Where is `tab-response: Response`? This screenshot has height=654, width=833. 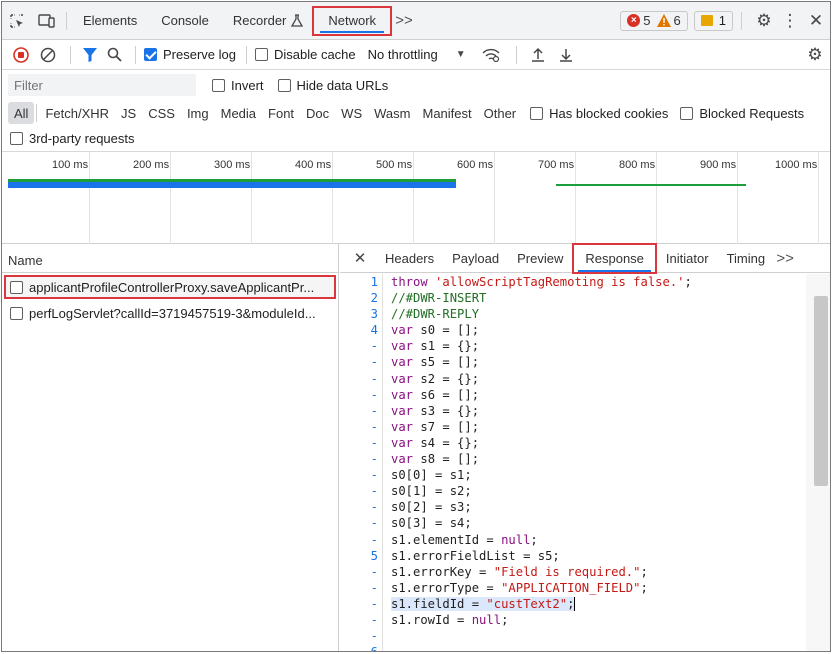
tab-response: Response is located at coordinates (614, 258).